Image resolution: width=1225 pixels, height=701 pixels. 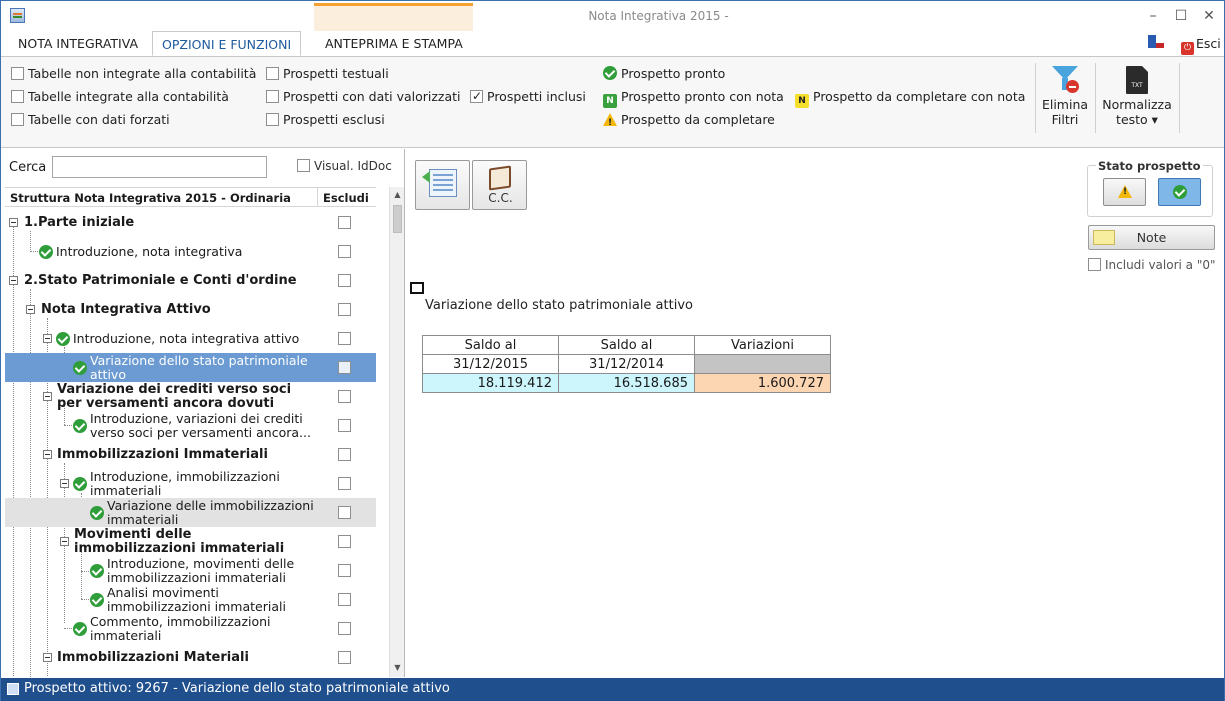 I want to click on elimina-filtri-button: Elimina Filtri, so click(x=1065, y=95).